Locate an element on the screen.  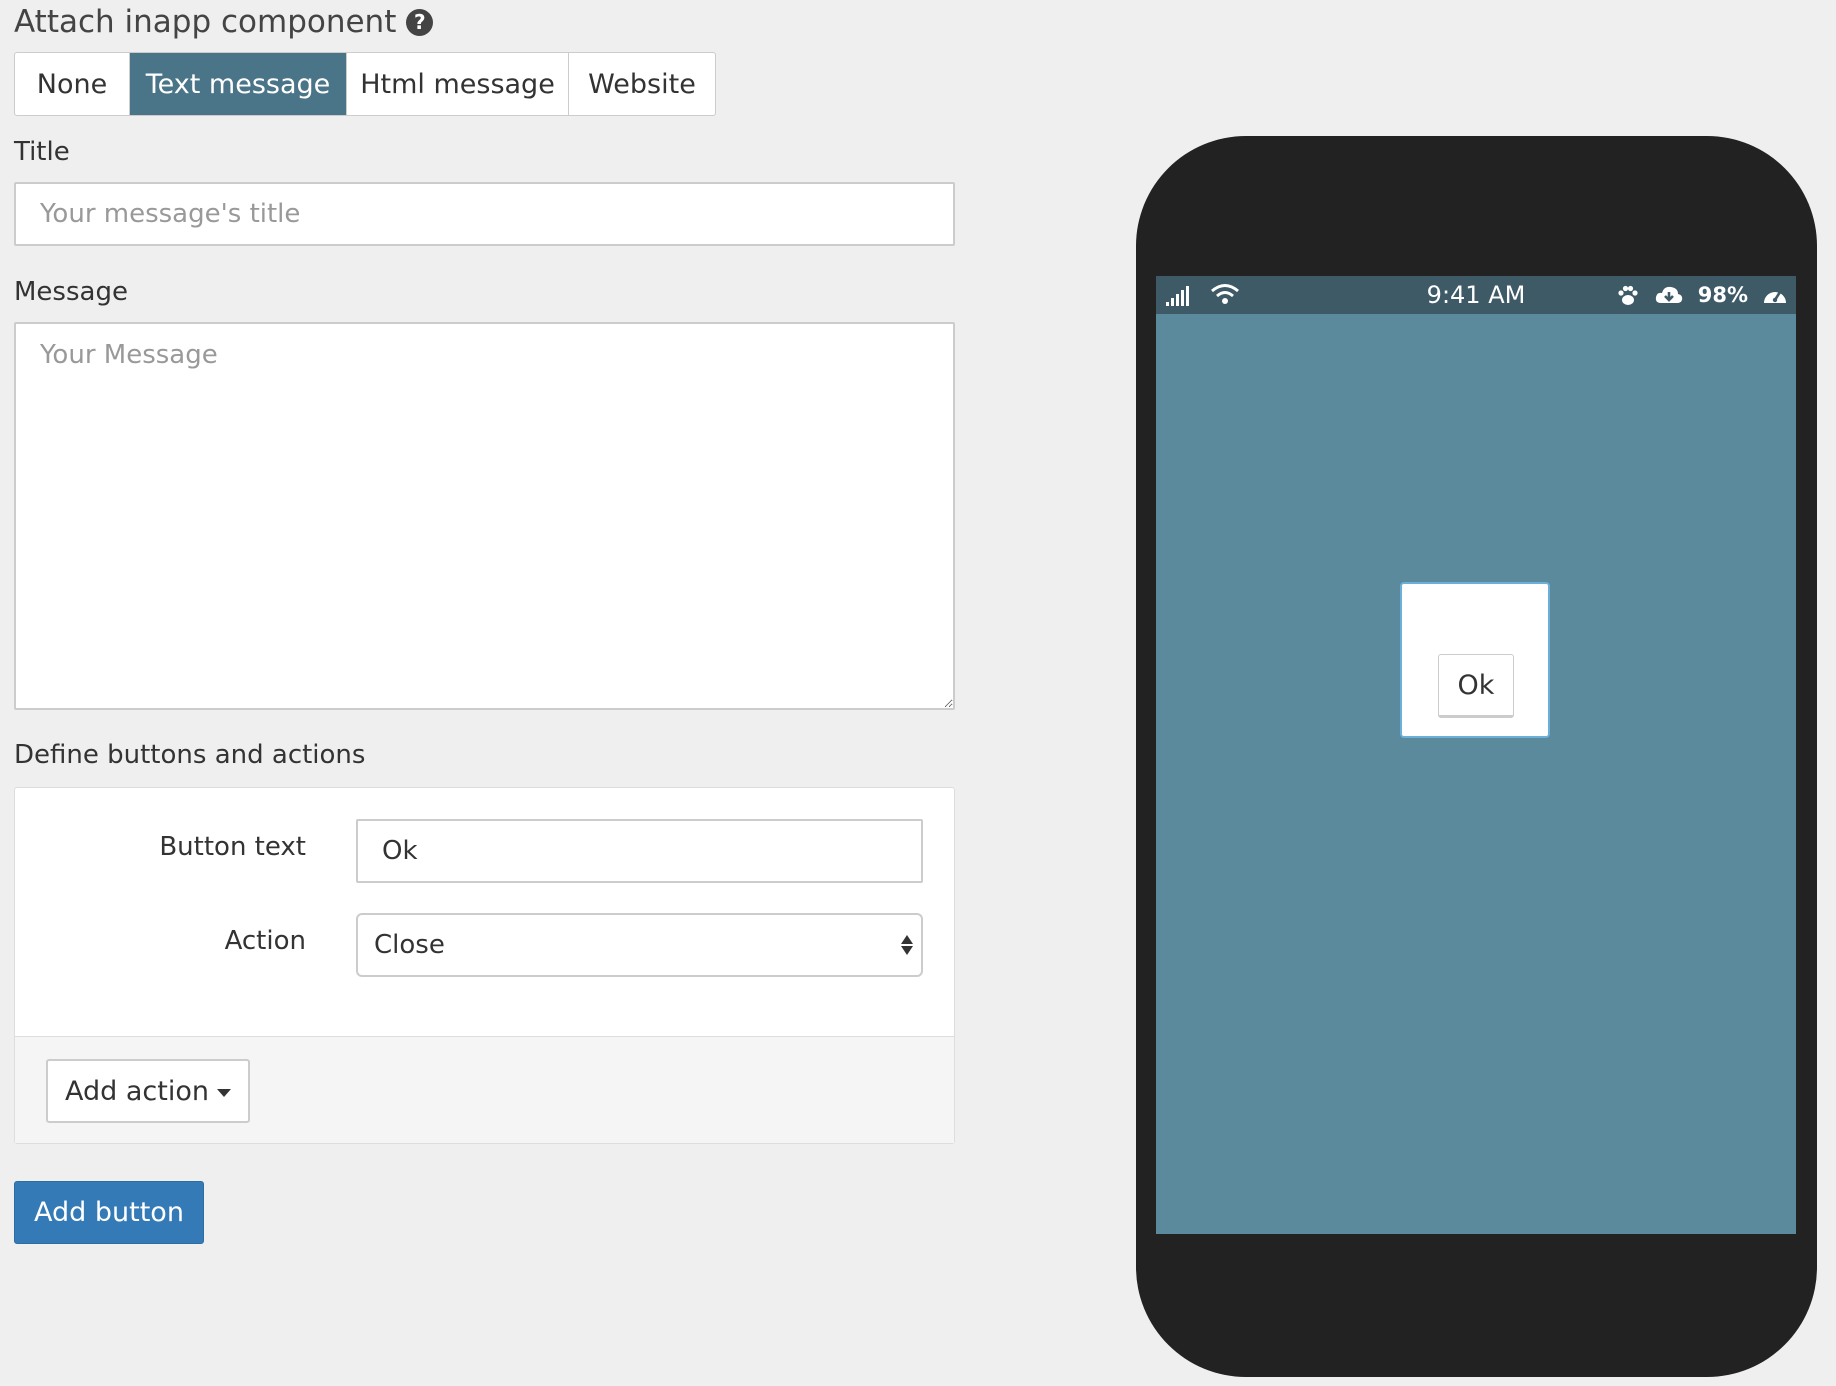
option-website: Website is located at coordinates (642, 84).